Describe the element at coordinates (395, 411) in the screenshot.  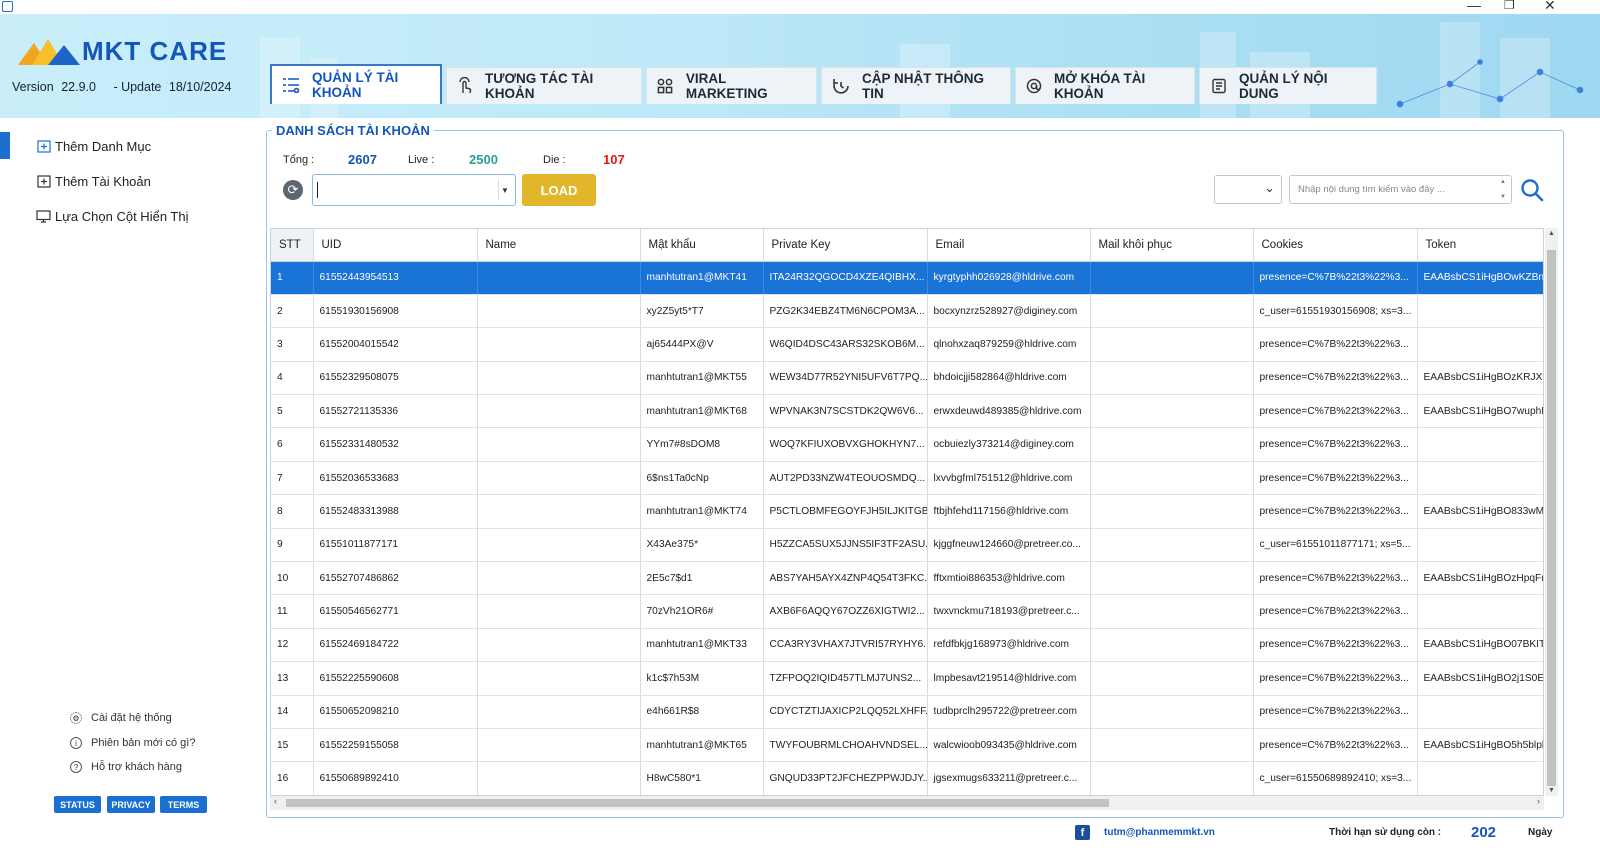
I see `cell-uid: 61552721135336` at that location.